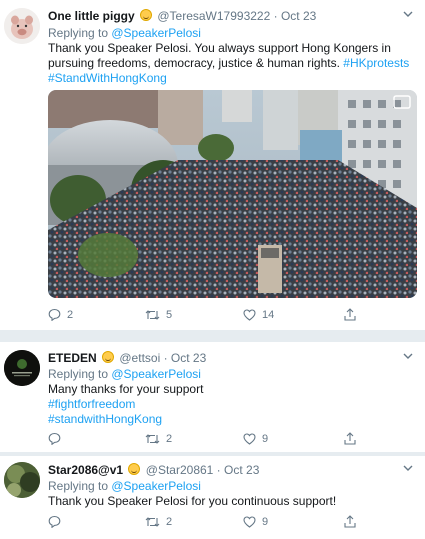 This screenshot has width=425, height=539. Describe the element at coordinates (169, 314) in the screenshot. I see `retweet-count: 5` at that location.